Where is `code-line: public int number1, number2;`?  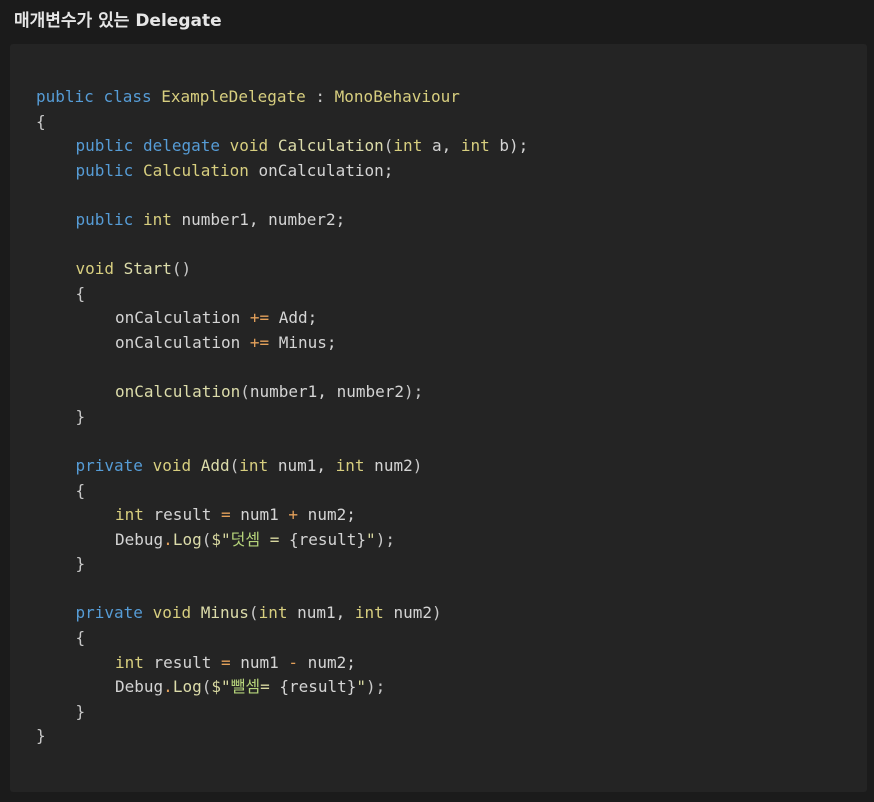
code-line: public int number1, number2; is located at coordinates (282, 220).